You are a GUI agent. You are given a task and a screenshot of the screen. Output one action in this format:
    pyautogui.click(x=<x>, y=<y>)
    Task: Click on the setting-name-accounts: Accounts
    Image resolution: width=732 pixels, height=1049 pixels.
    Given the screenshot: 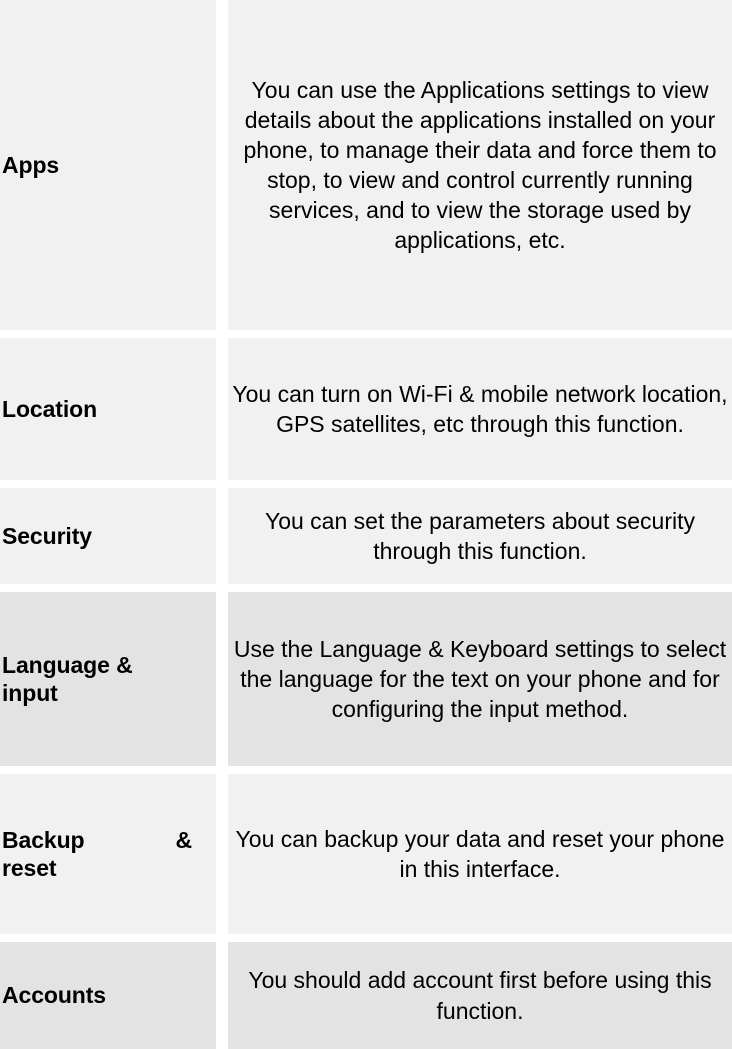 What is the action you would take?
    pyautogui.click(x=54, y=995)
    